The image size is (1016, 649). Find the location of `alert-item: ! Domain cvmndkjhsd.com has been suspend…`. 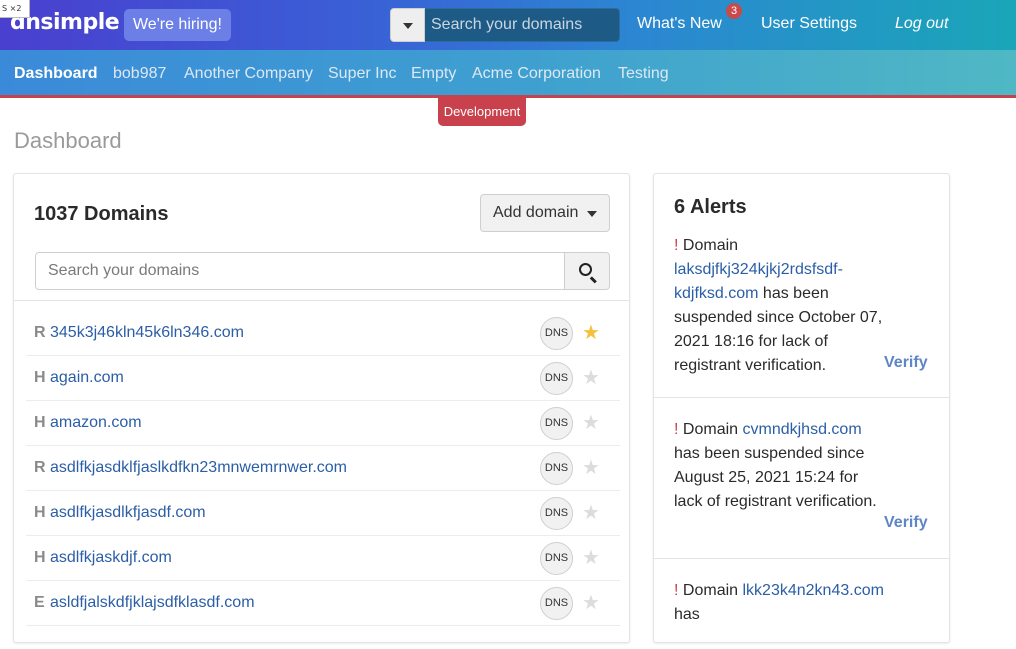

alert-item: ! Domain cvmndkjhsd.com has been suspend… is located at coordinates (801, 478).